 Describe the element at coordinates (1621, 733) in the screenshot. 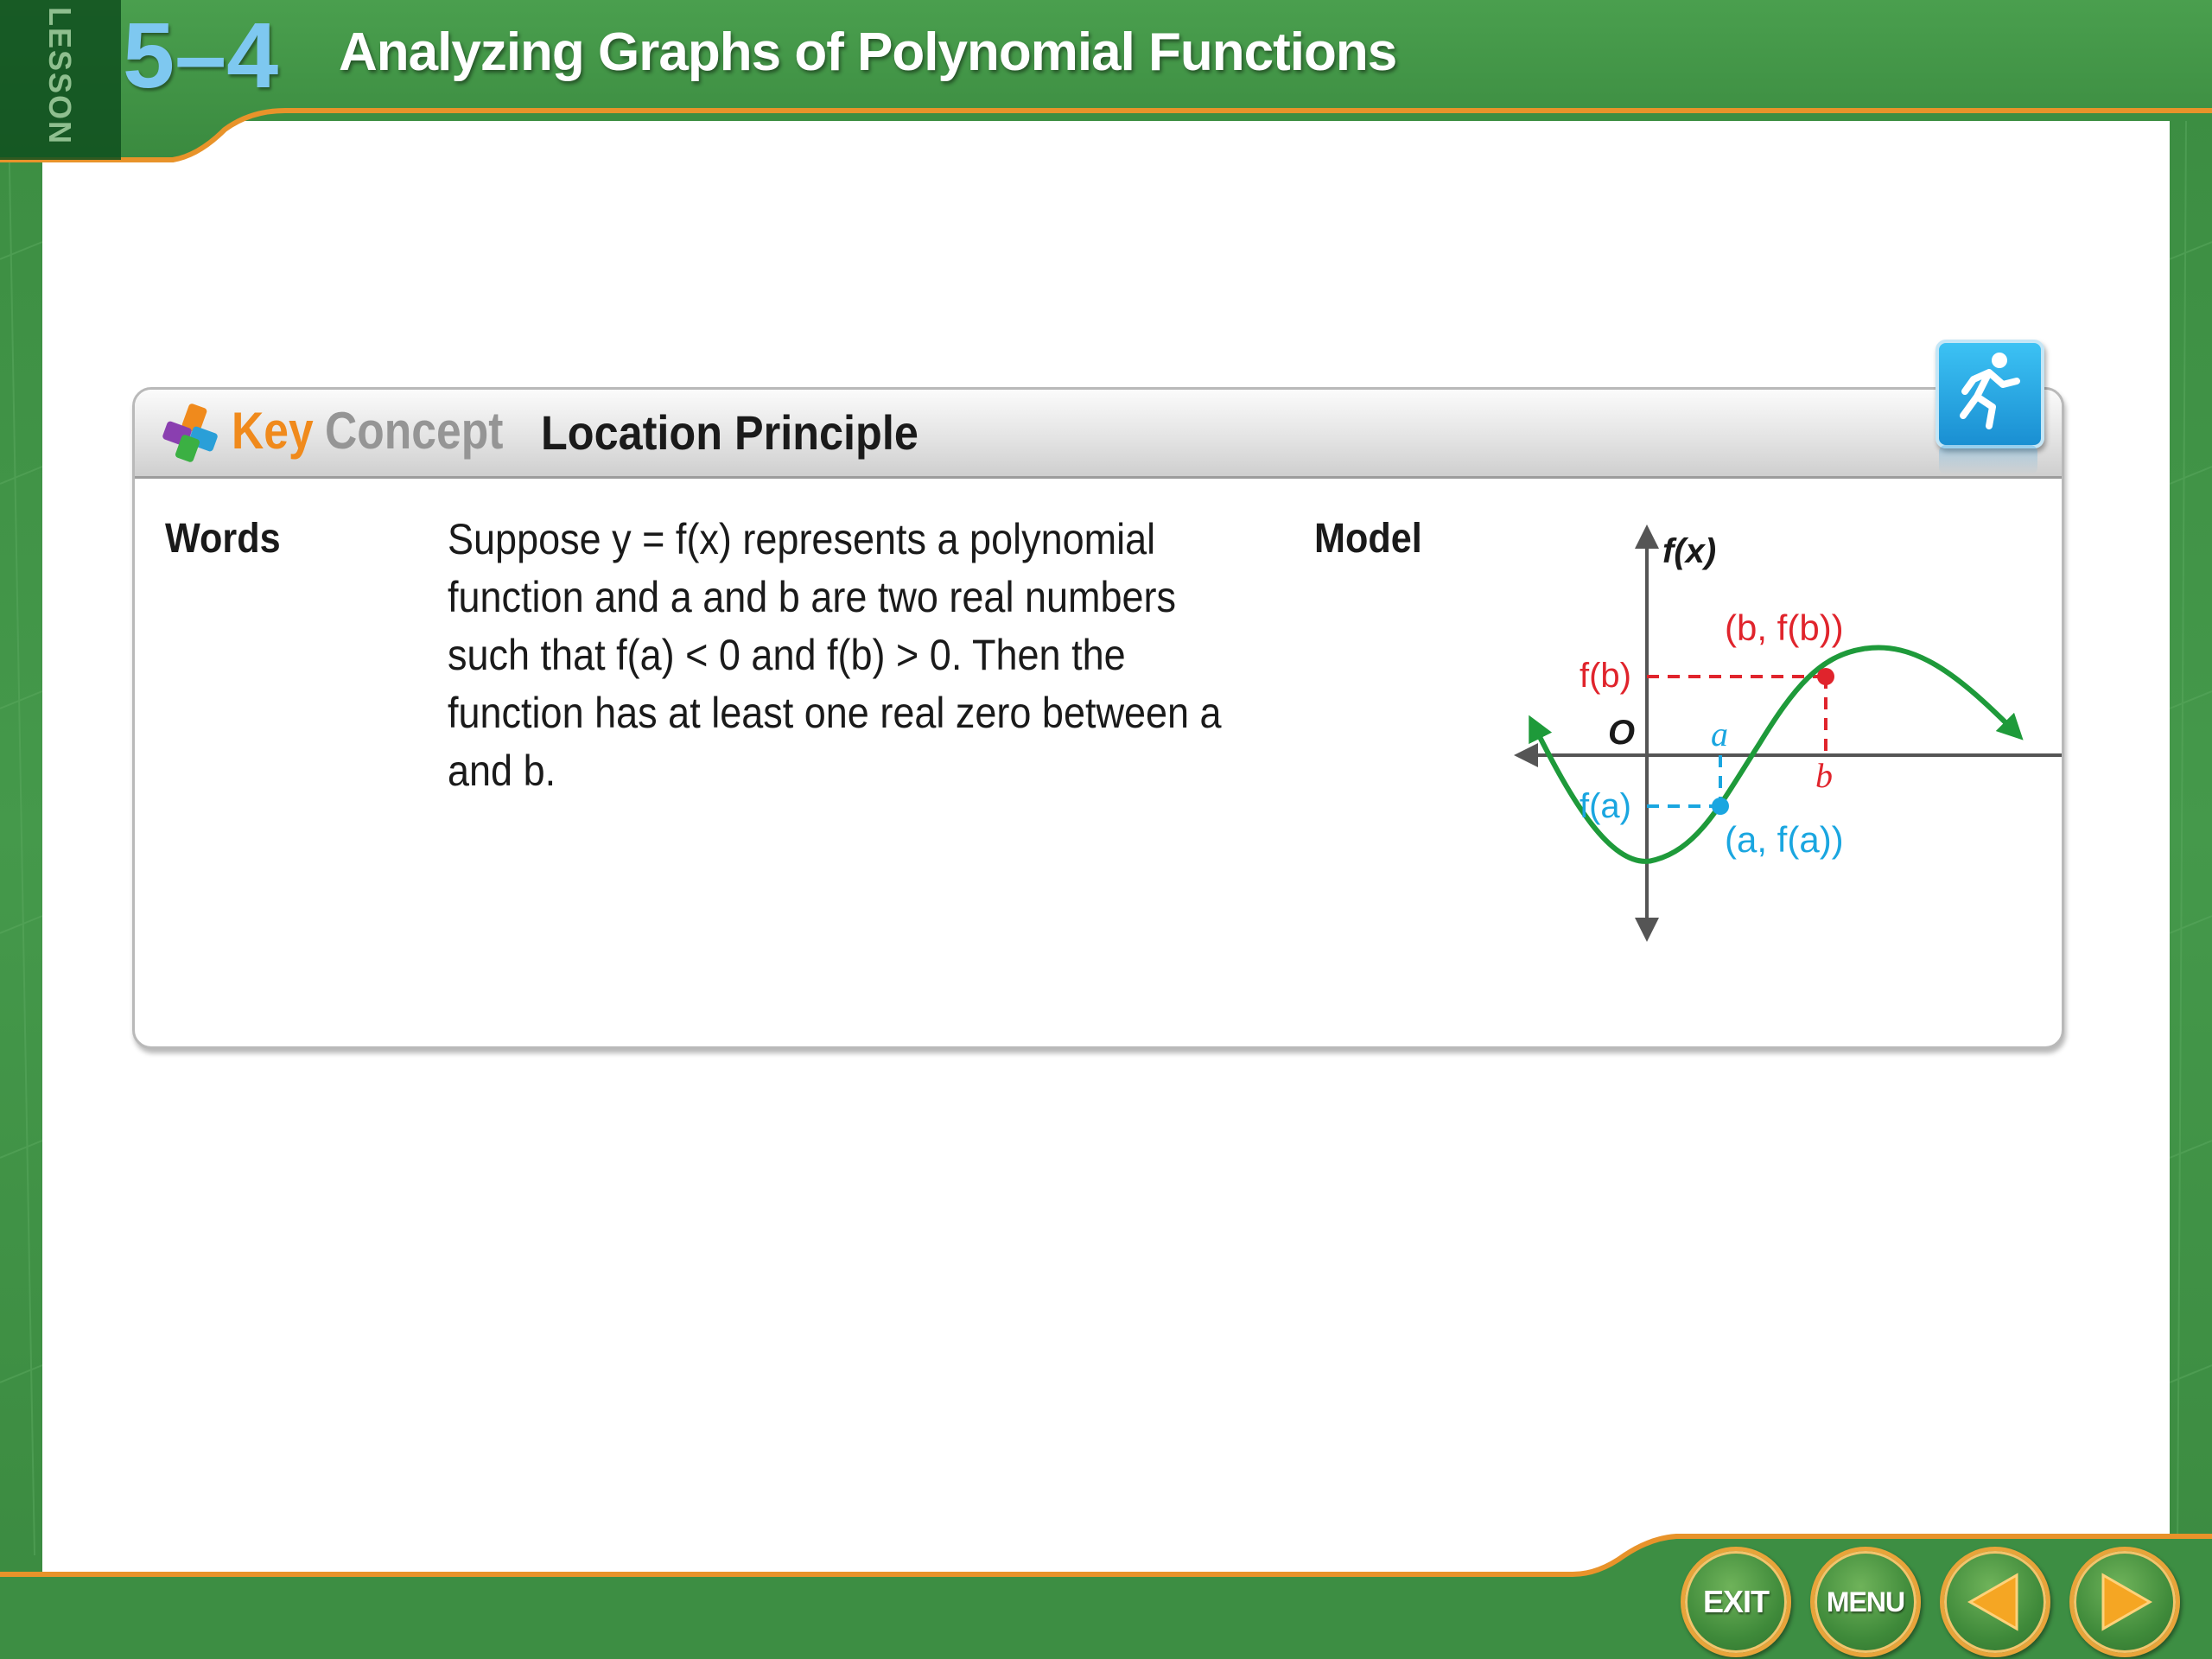

I see `origin-label: O` at that location.